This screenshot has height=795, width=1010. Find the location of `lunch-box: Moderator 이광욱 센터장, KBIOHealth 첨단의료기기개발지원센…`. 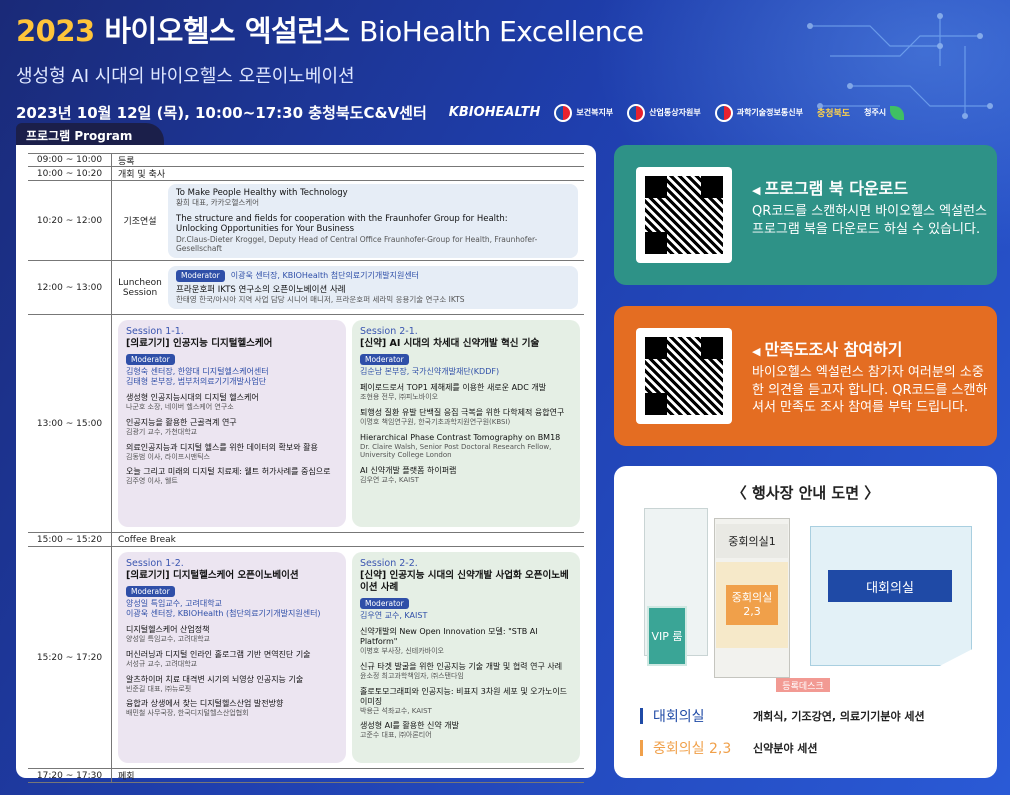

lunch-box: Moderator 이광욱 센터장, KBIOHealth 첨단의료기기개발지원센… is located at coordinates (373, 287).